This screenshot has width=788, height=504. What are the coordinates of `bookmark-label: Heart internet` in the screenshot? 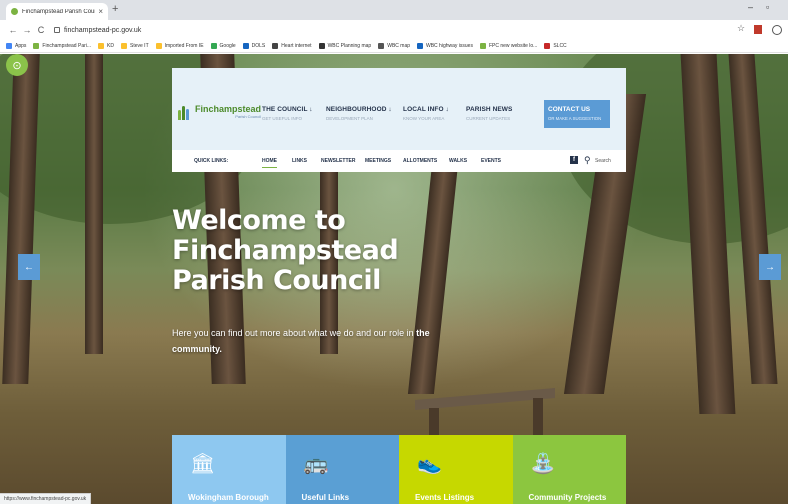 It's located at (296, 46).